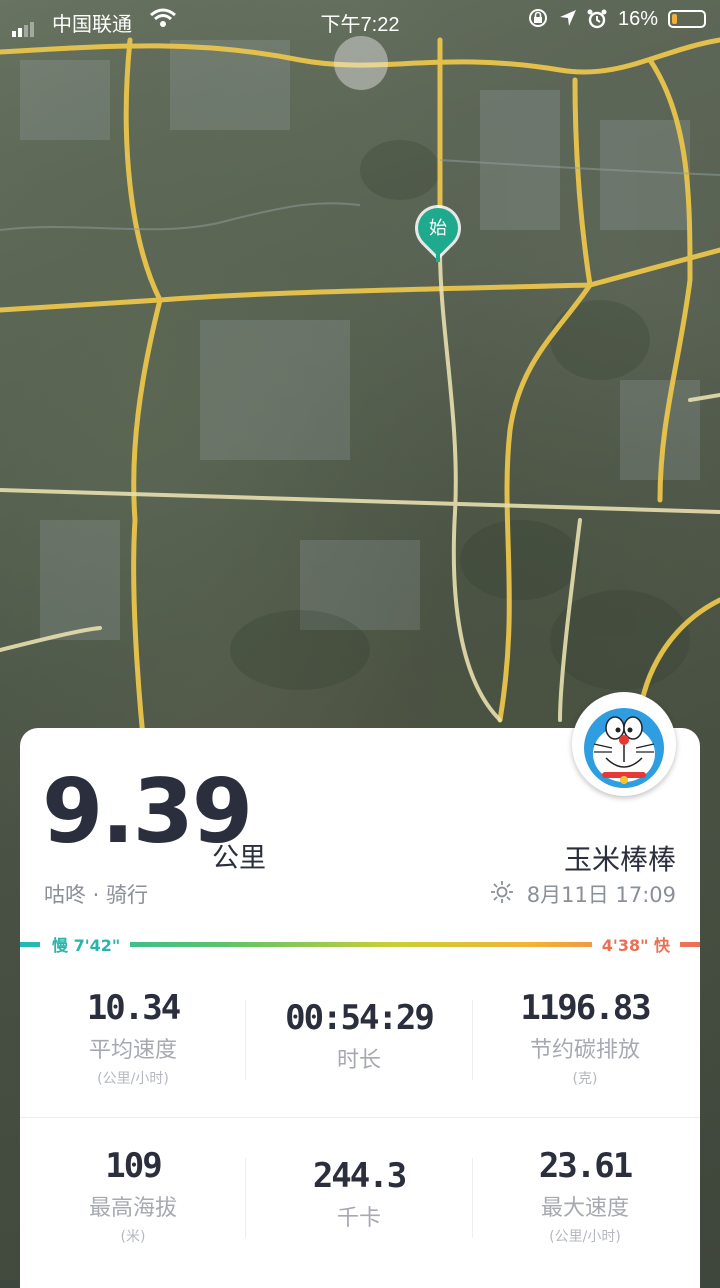  What do you see at coordinates (601, 895) in the screenshot?
I see `activity-datetime: 8月11日 17:09` at bounding box center [601, 895].